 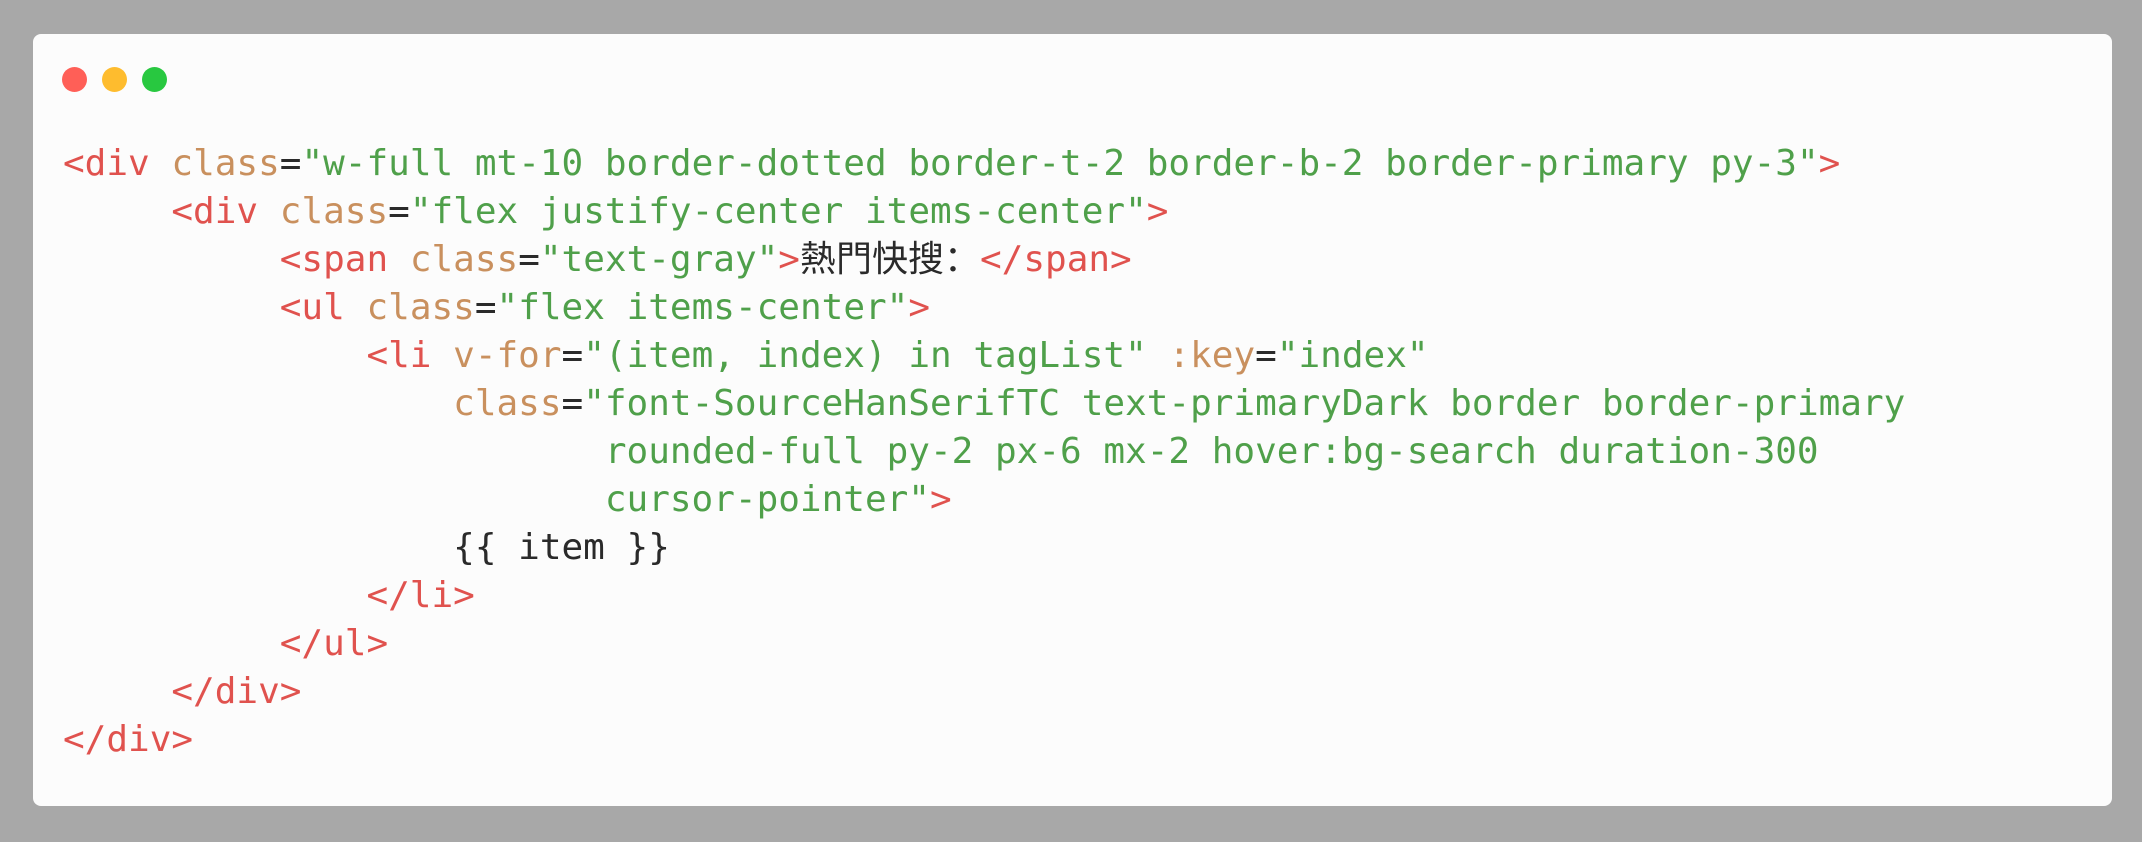 I want to click on code-token: <span, so click(x=334, y=259).